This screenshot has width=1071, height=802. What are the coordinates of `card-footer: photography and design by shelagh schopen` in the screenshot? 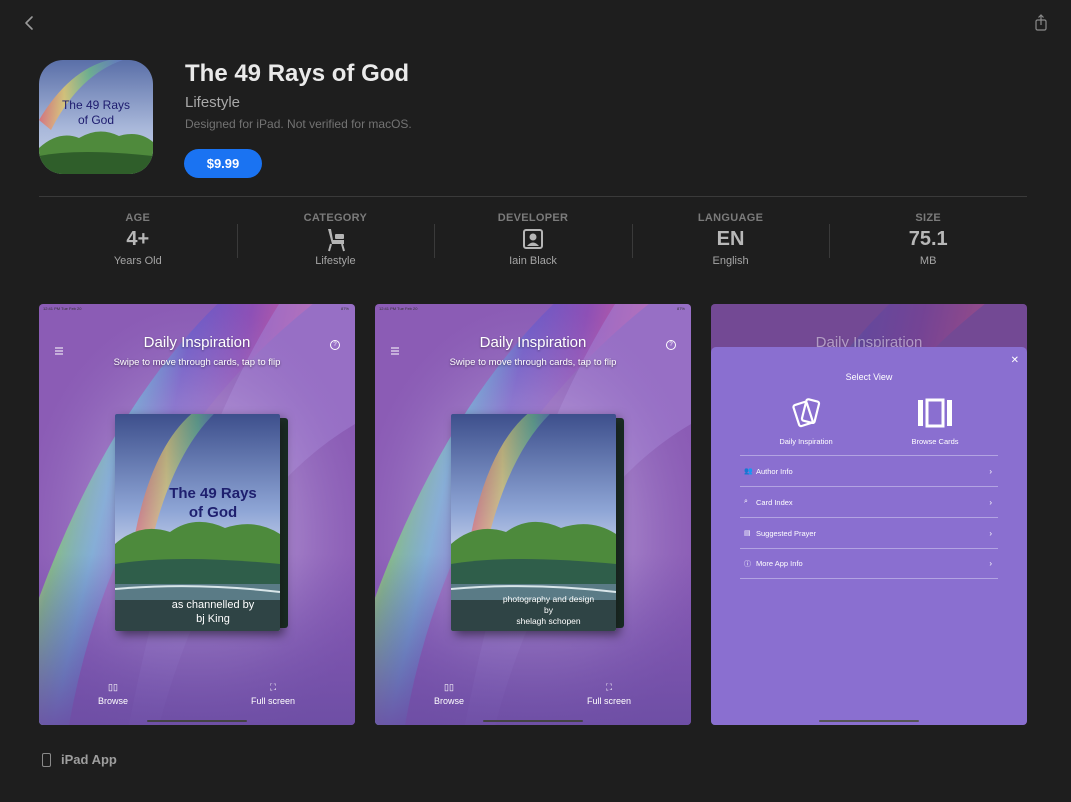 It's located at (548, 610).